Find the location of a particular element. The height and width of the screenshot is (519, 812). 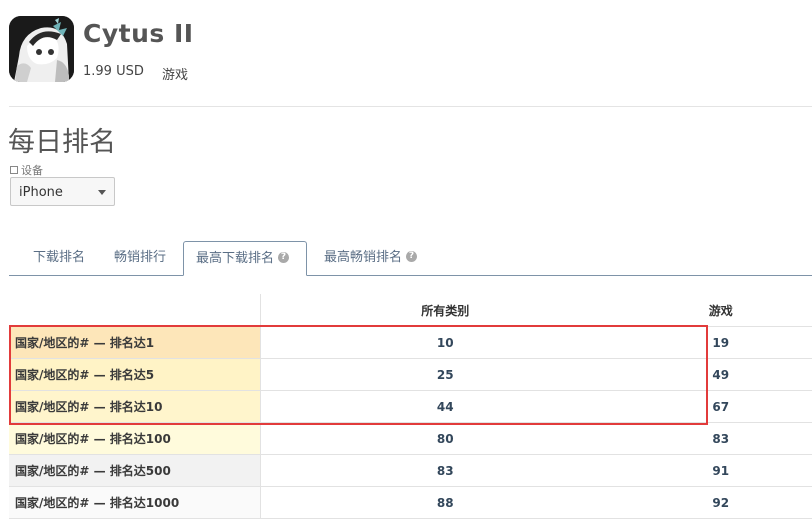

app-genre: 游戏 is located at coordinates (175, 73).